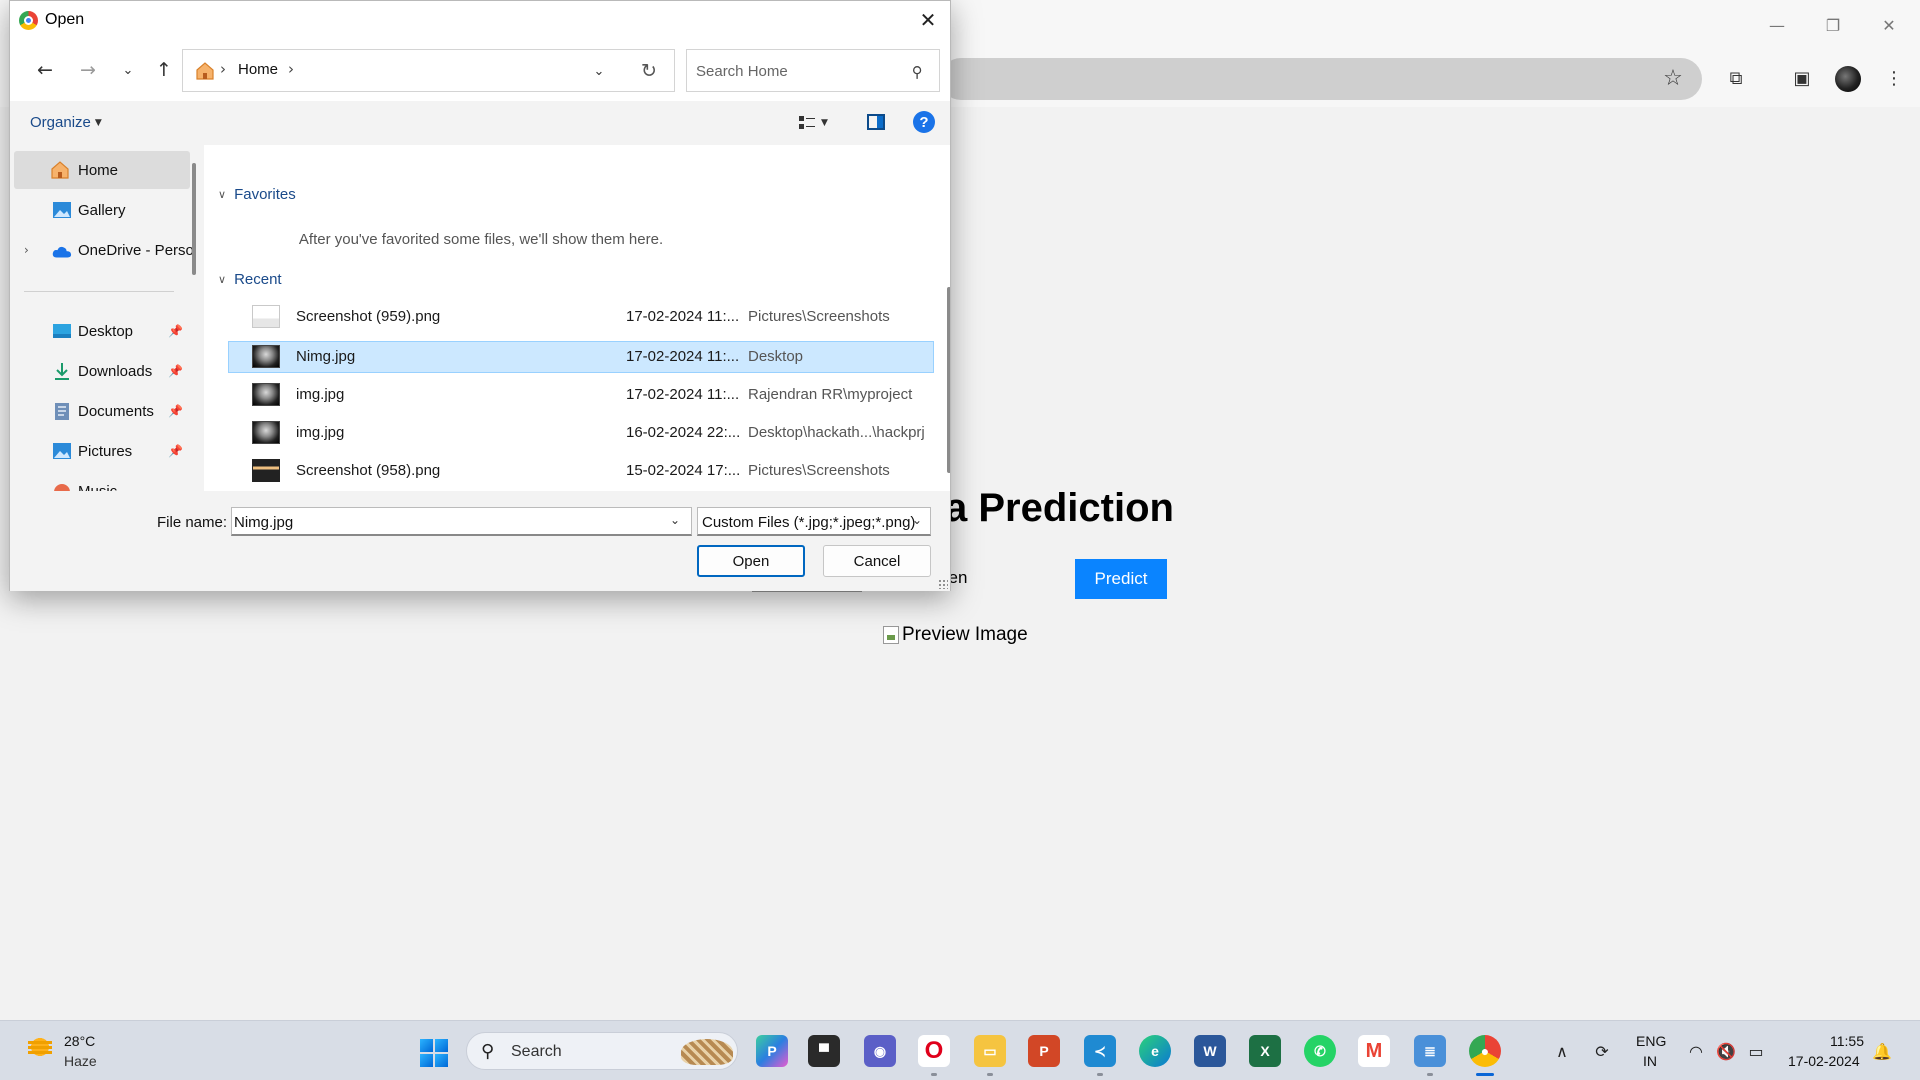  What do you see at coordinates (101, 371) in the screenshot?
I see `sidebar-item-downloads: Downloads 📌` at bounding box center [101, 371].